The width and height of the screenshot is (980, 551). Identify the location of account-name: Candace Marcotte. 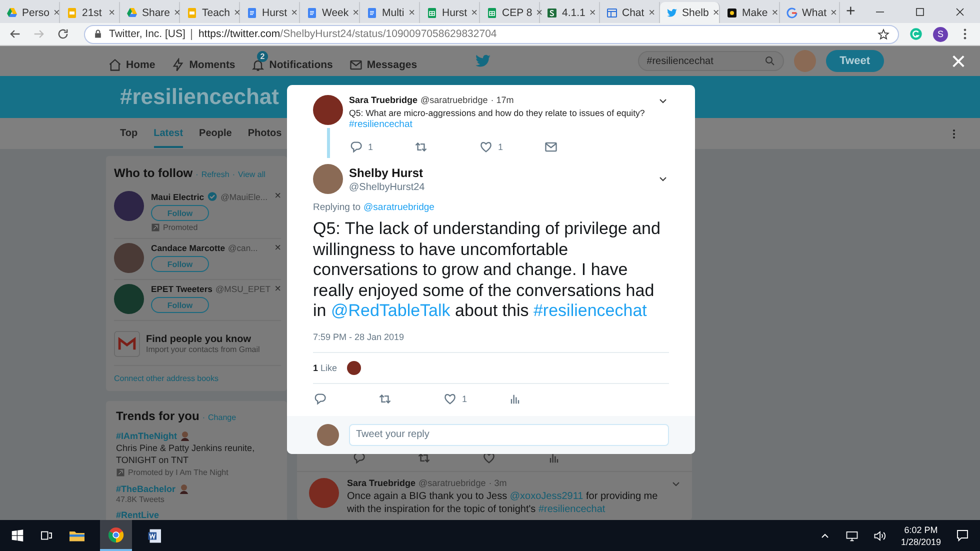
(188, 248).